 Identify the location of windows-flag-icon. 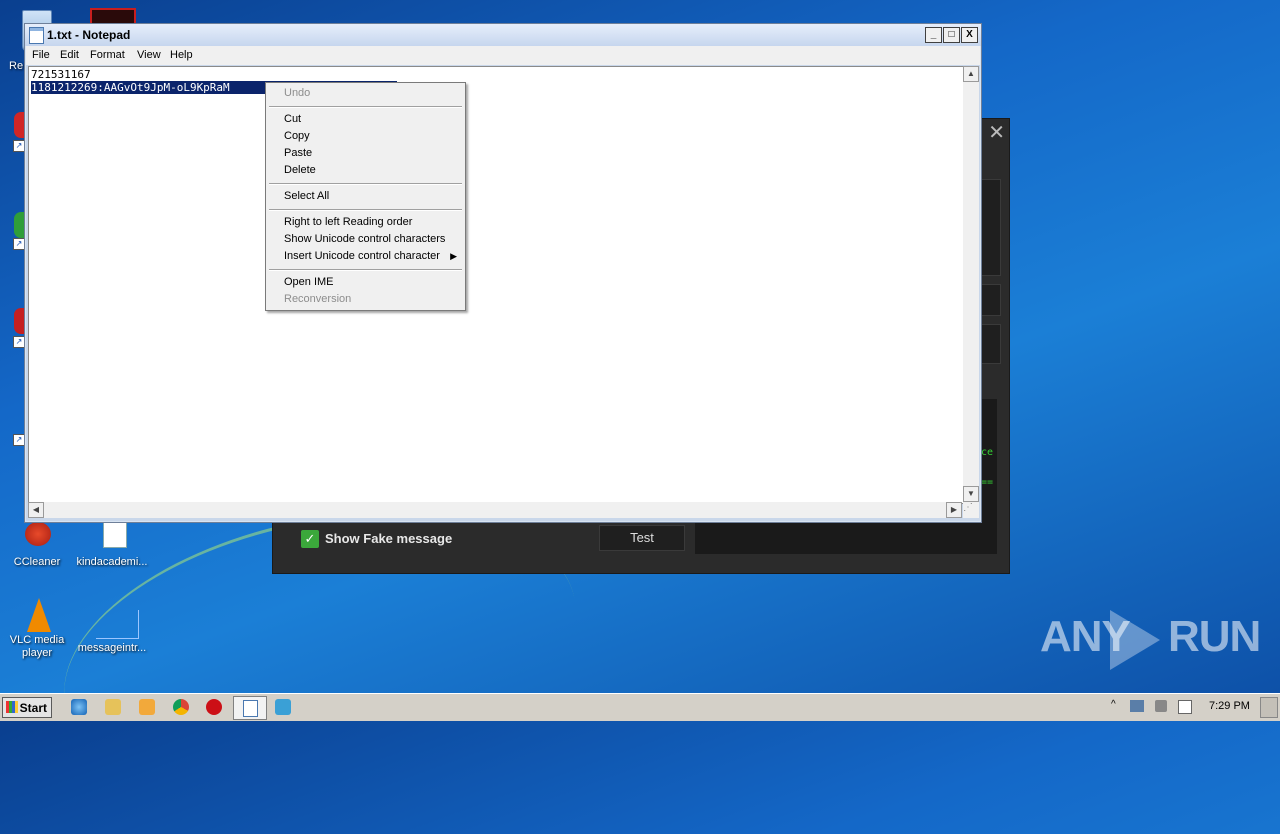
(12, 707).